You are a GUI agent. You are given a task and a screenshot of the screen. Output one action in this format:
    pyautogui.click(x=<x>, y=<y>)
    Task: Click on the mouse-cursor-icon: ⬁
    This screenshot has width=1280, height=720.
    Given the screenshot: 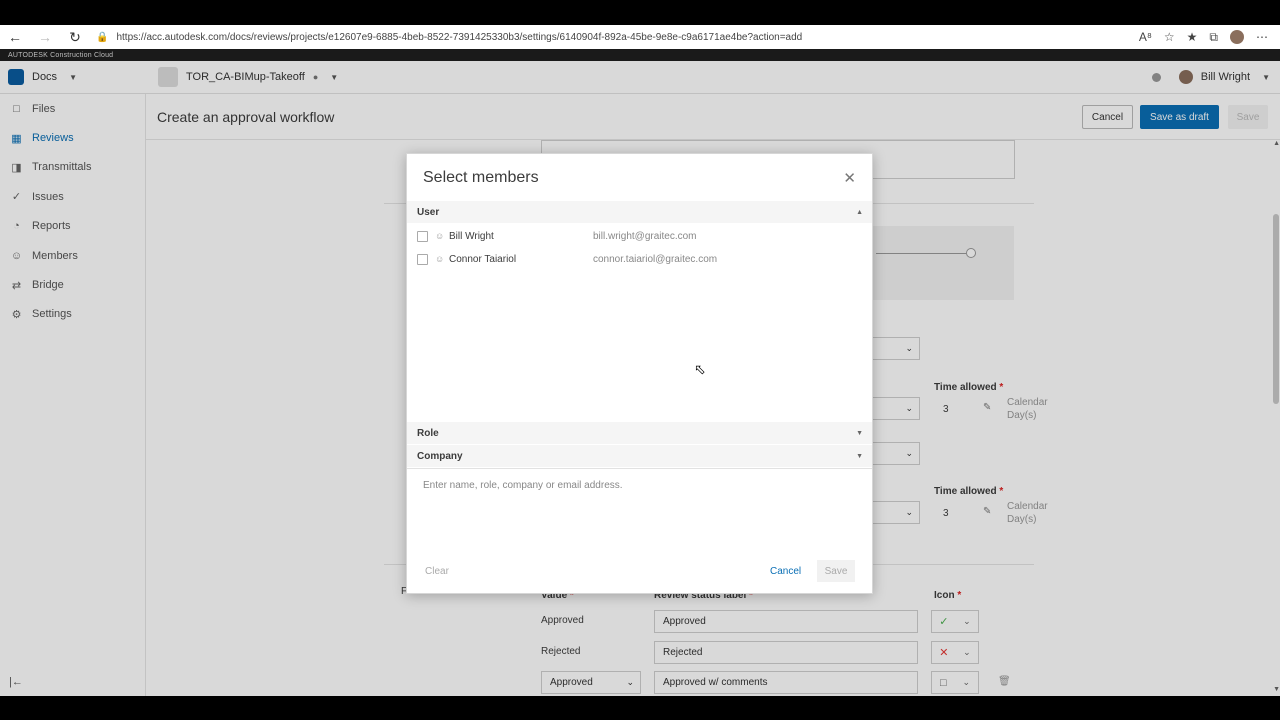 What is the action you would take?
    pyautogui.click(x=700, y=369)
    